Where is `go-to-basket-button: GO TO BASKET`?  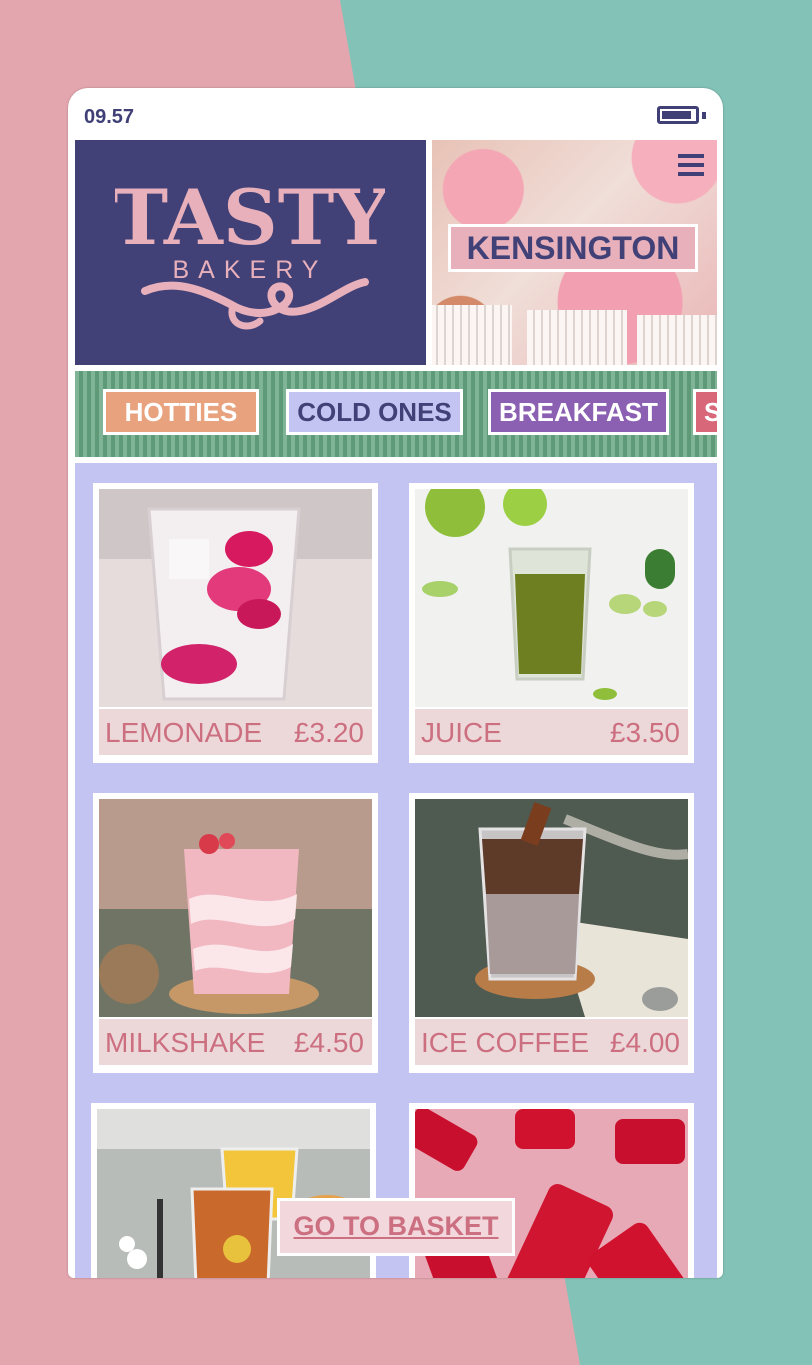 go-to-basket-button: GO TO BASKET is located at coordinates (396, 1227).